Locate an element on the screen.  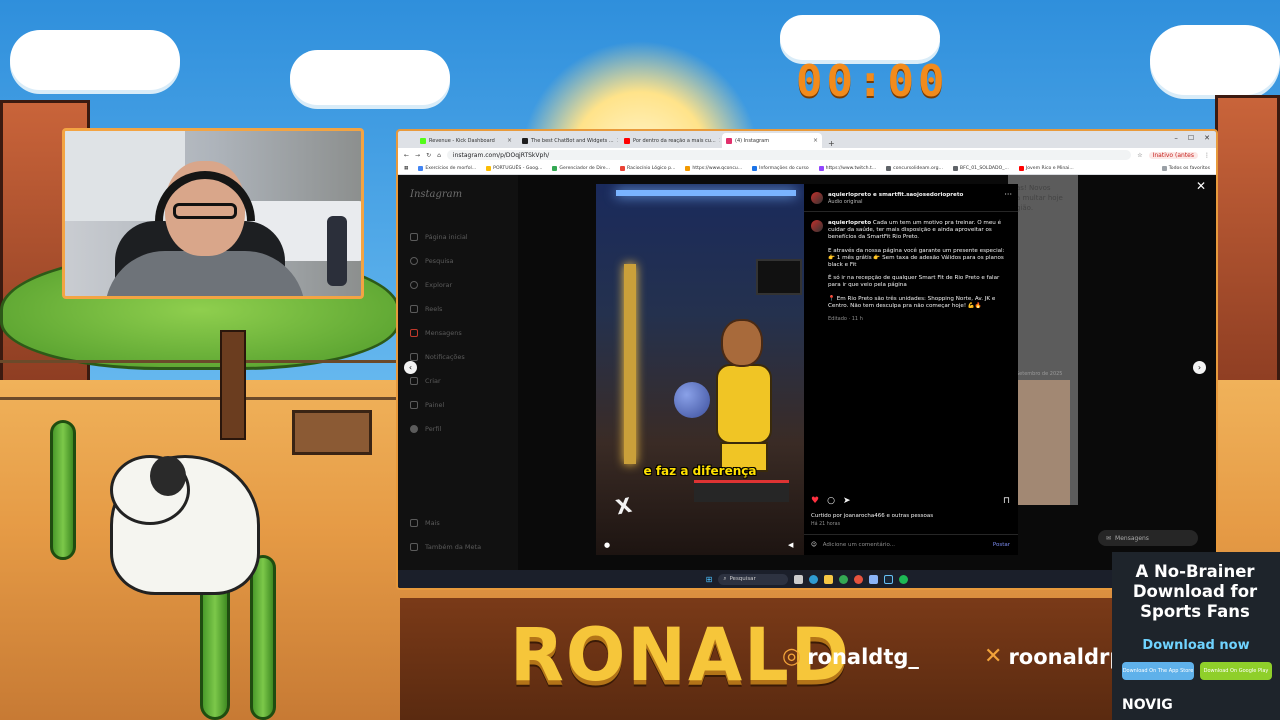
mute-icon: ◀ is located at coordinates (792, 545).